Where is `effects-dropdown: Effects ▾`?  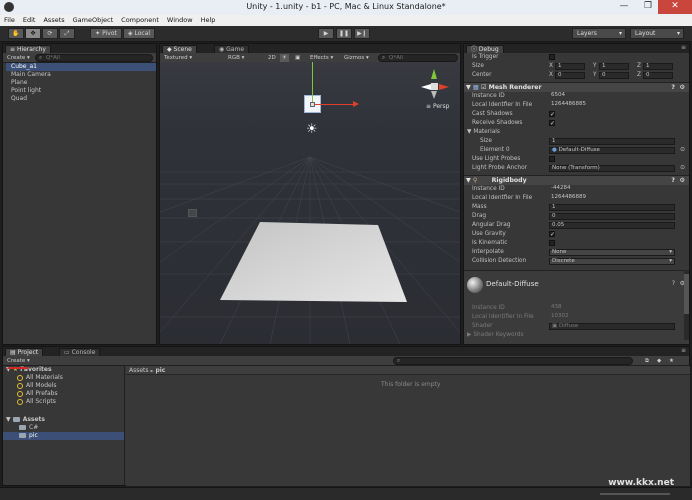
effects-dropdown: Effects ▾ is located at coordinates (321, 58).